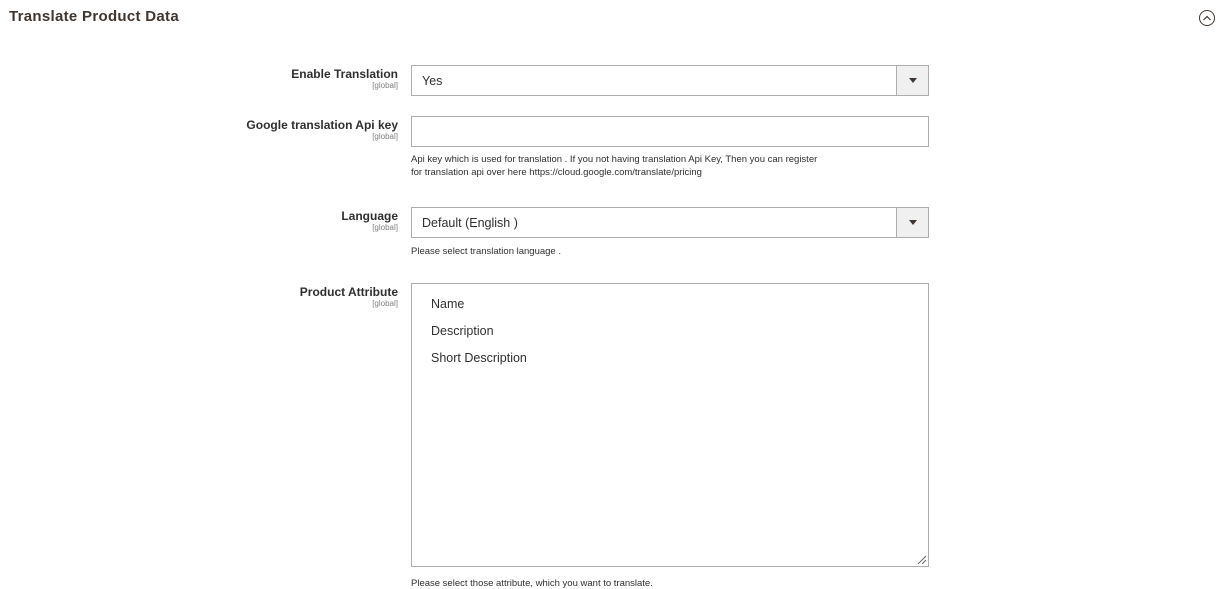 This screenshot has height=589, width=1225. What do you see at coordinates (385, 227) in the screenshot?
I see `language-scope: [global]` at bounding box center [385, 227].